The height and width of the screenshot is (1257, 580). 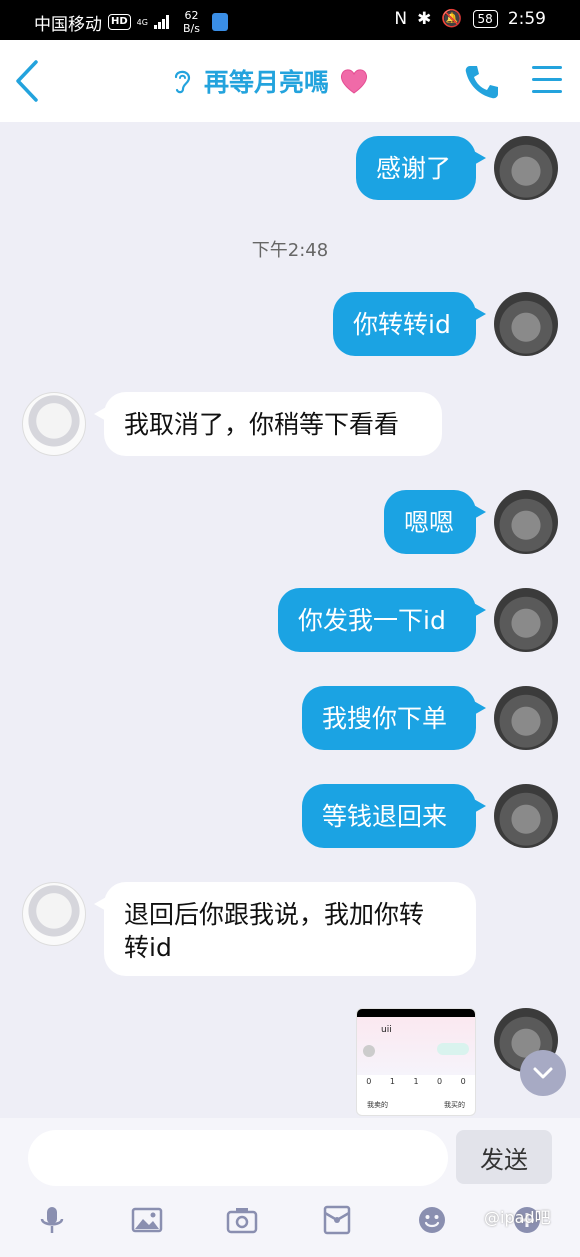 I want to click on message-bubble-sent: 你转转id, so click(x=409, y=324).